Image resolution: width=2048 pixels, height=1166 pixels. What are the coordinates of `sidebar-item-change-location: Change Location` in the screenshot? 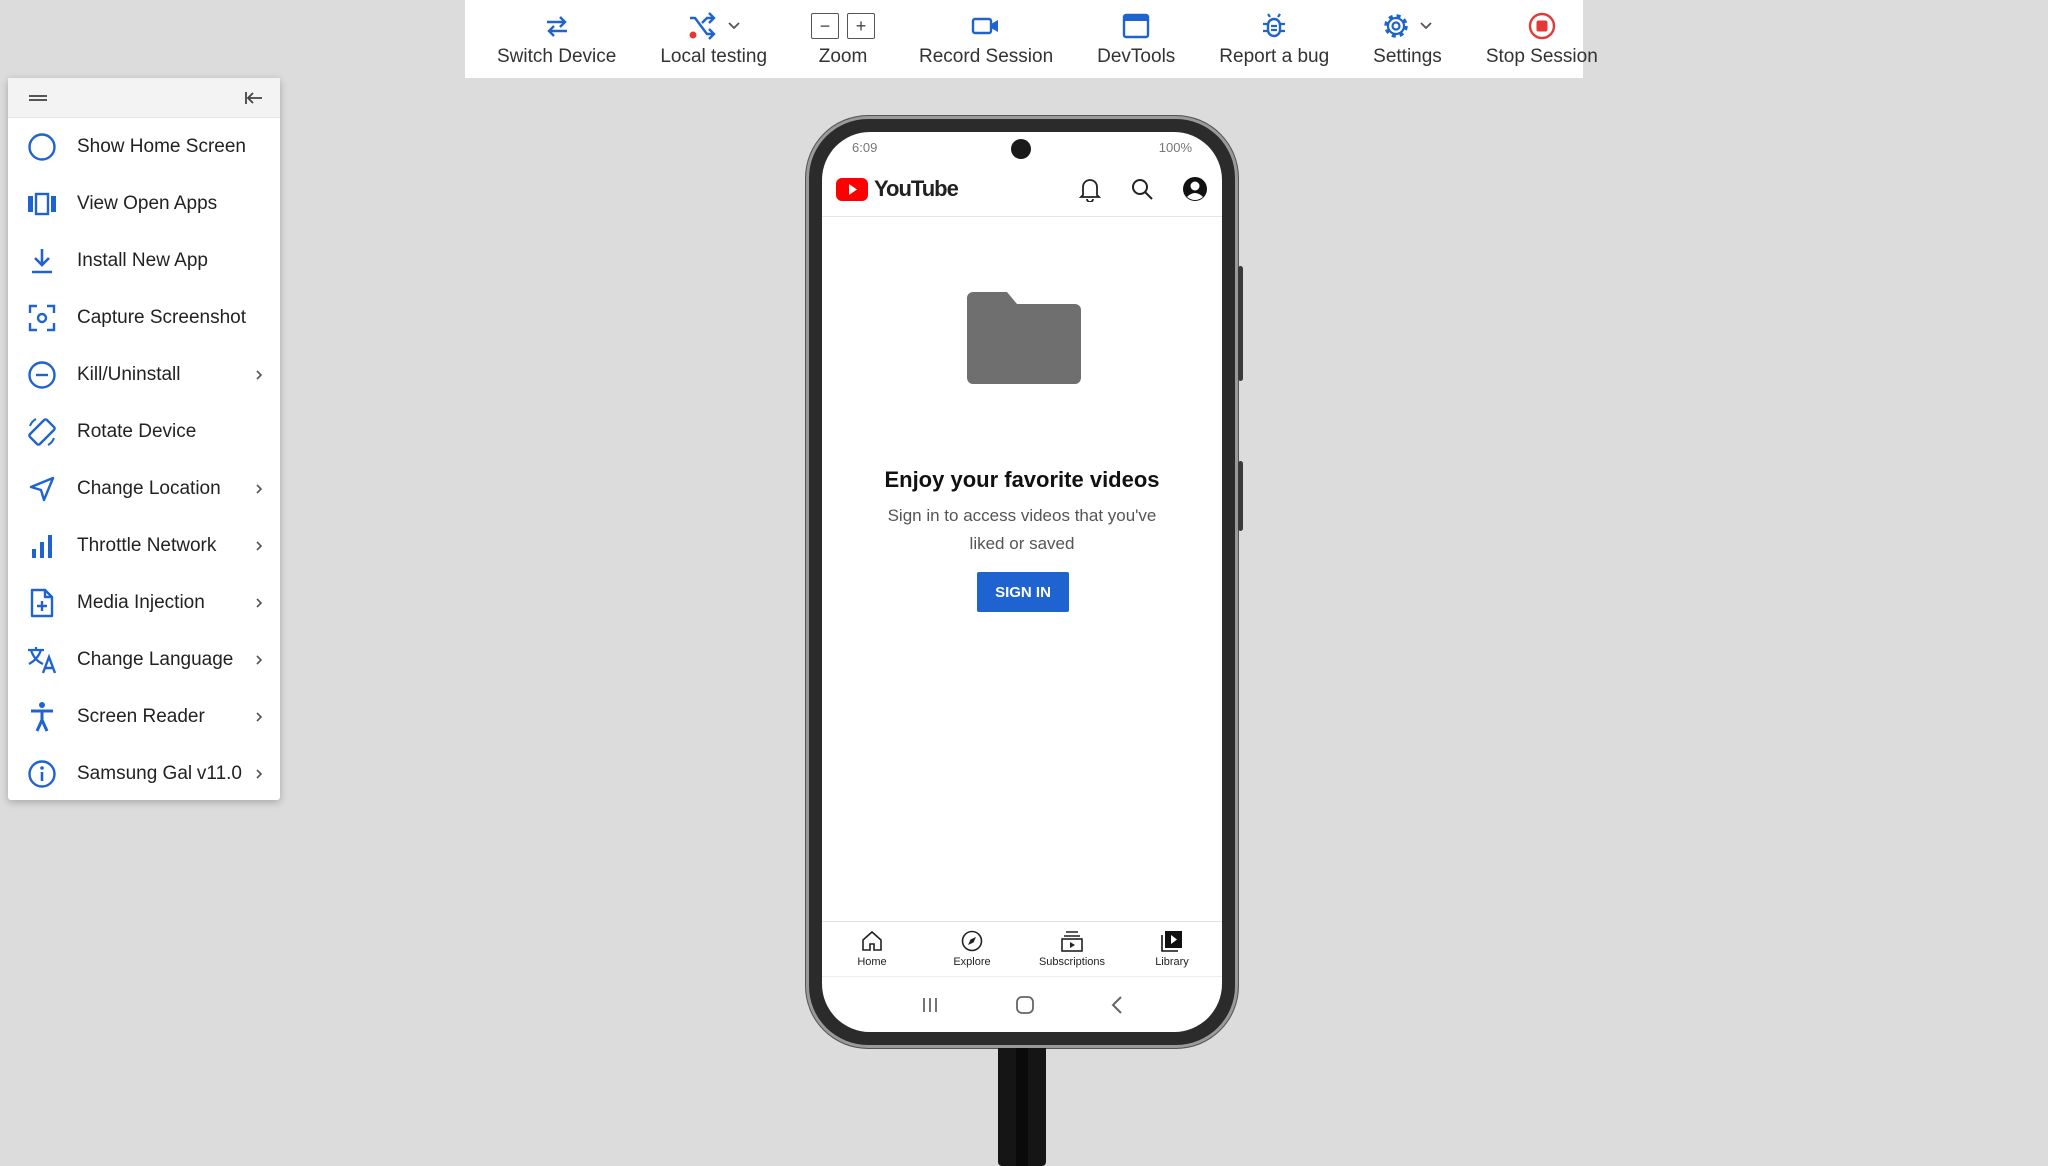 It's located at (144, 488).